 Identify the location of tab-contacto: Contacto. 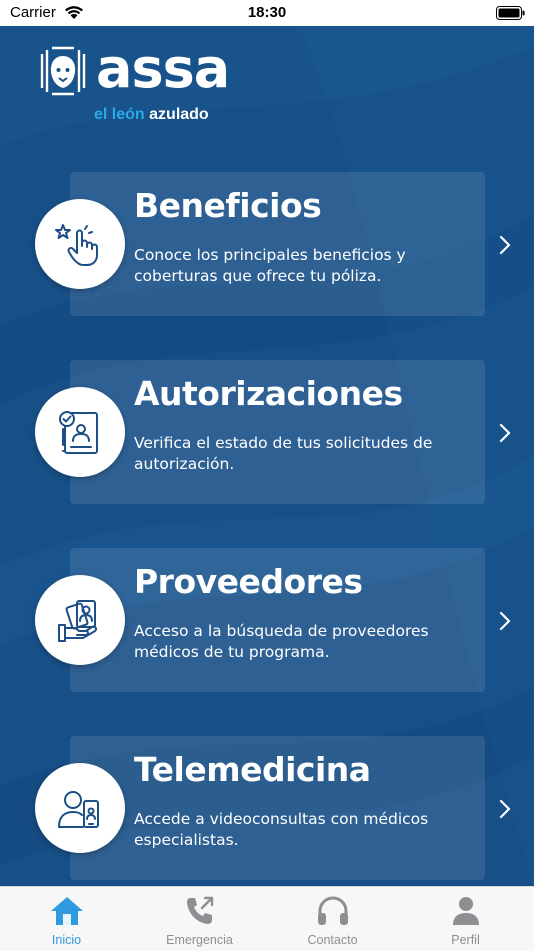
(332, 919).